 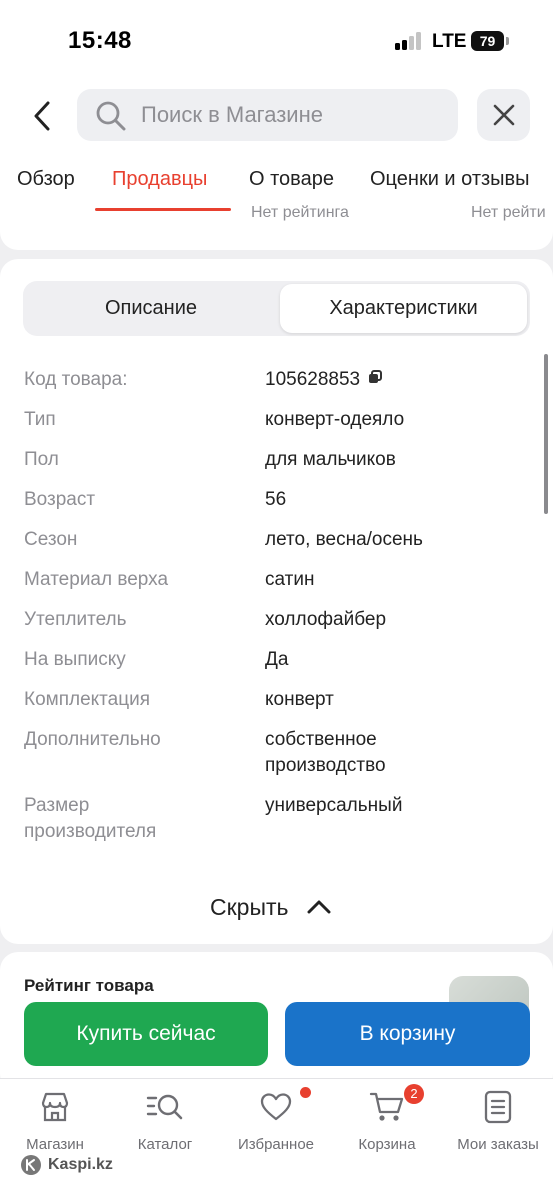 What do you see at coordinates (319, 907) in the screenshot?
I see `chevron-up-icon` at bounding box center [319, 907].